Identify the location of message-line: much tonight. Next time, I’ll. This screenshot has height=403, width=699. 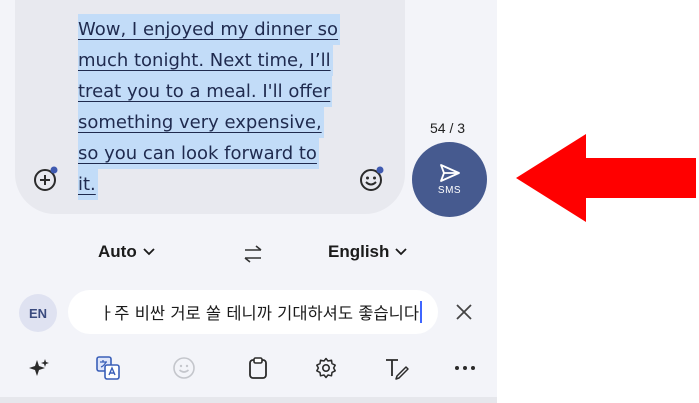
(205, 60).